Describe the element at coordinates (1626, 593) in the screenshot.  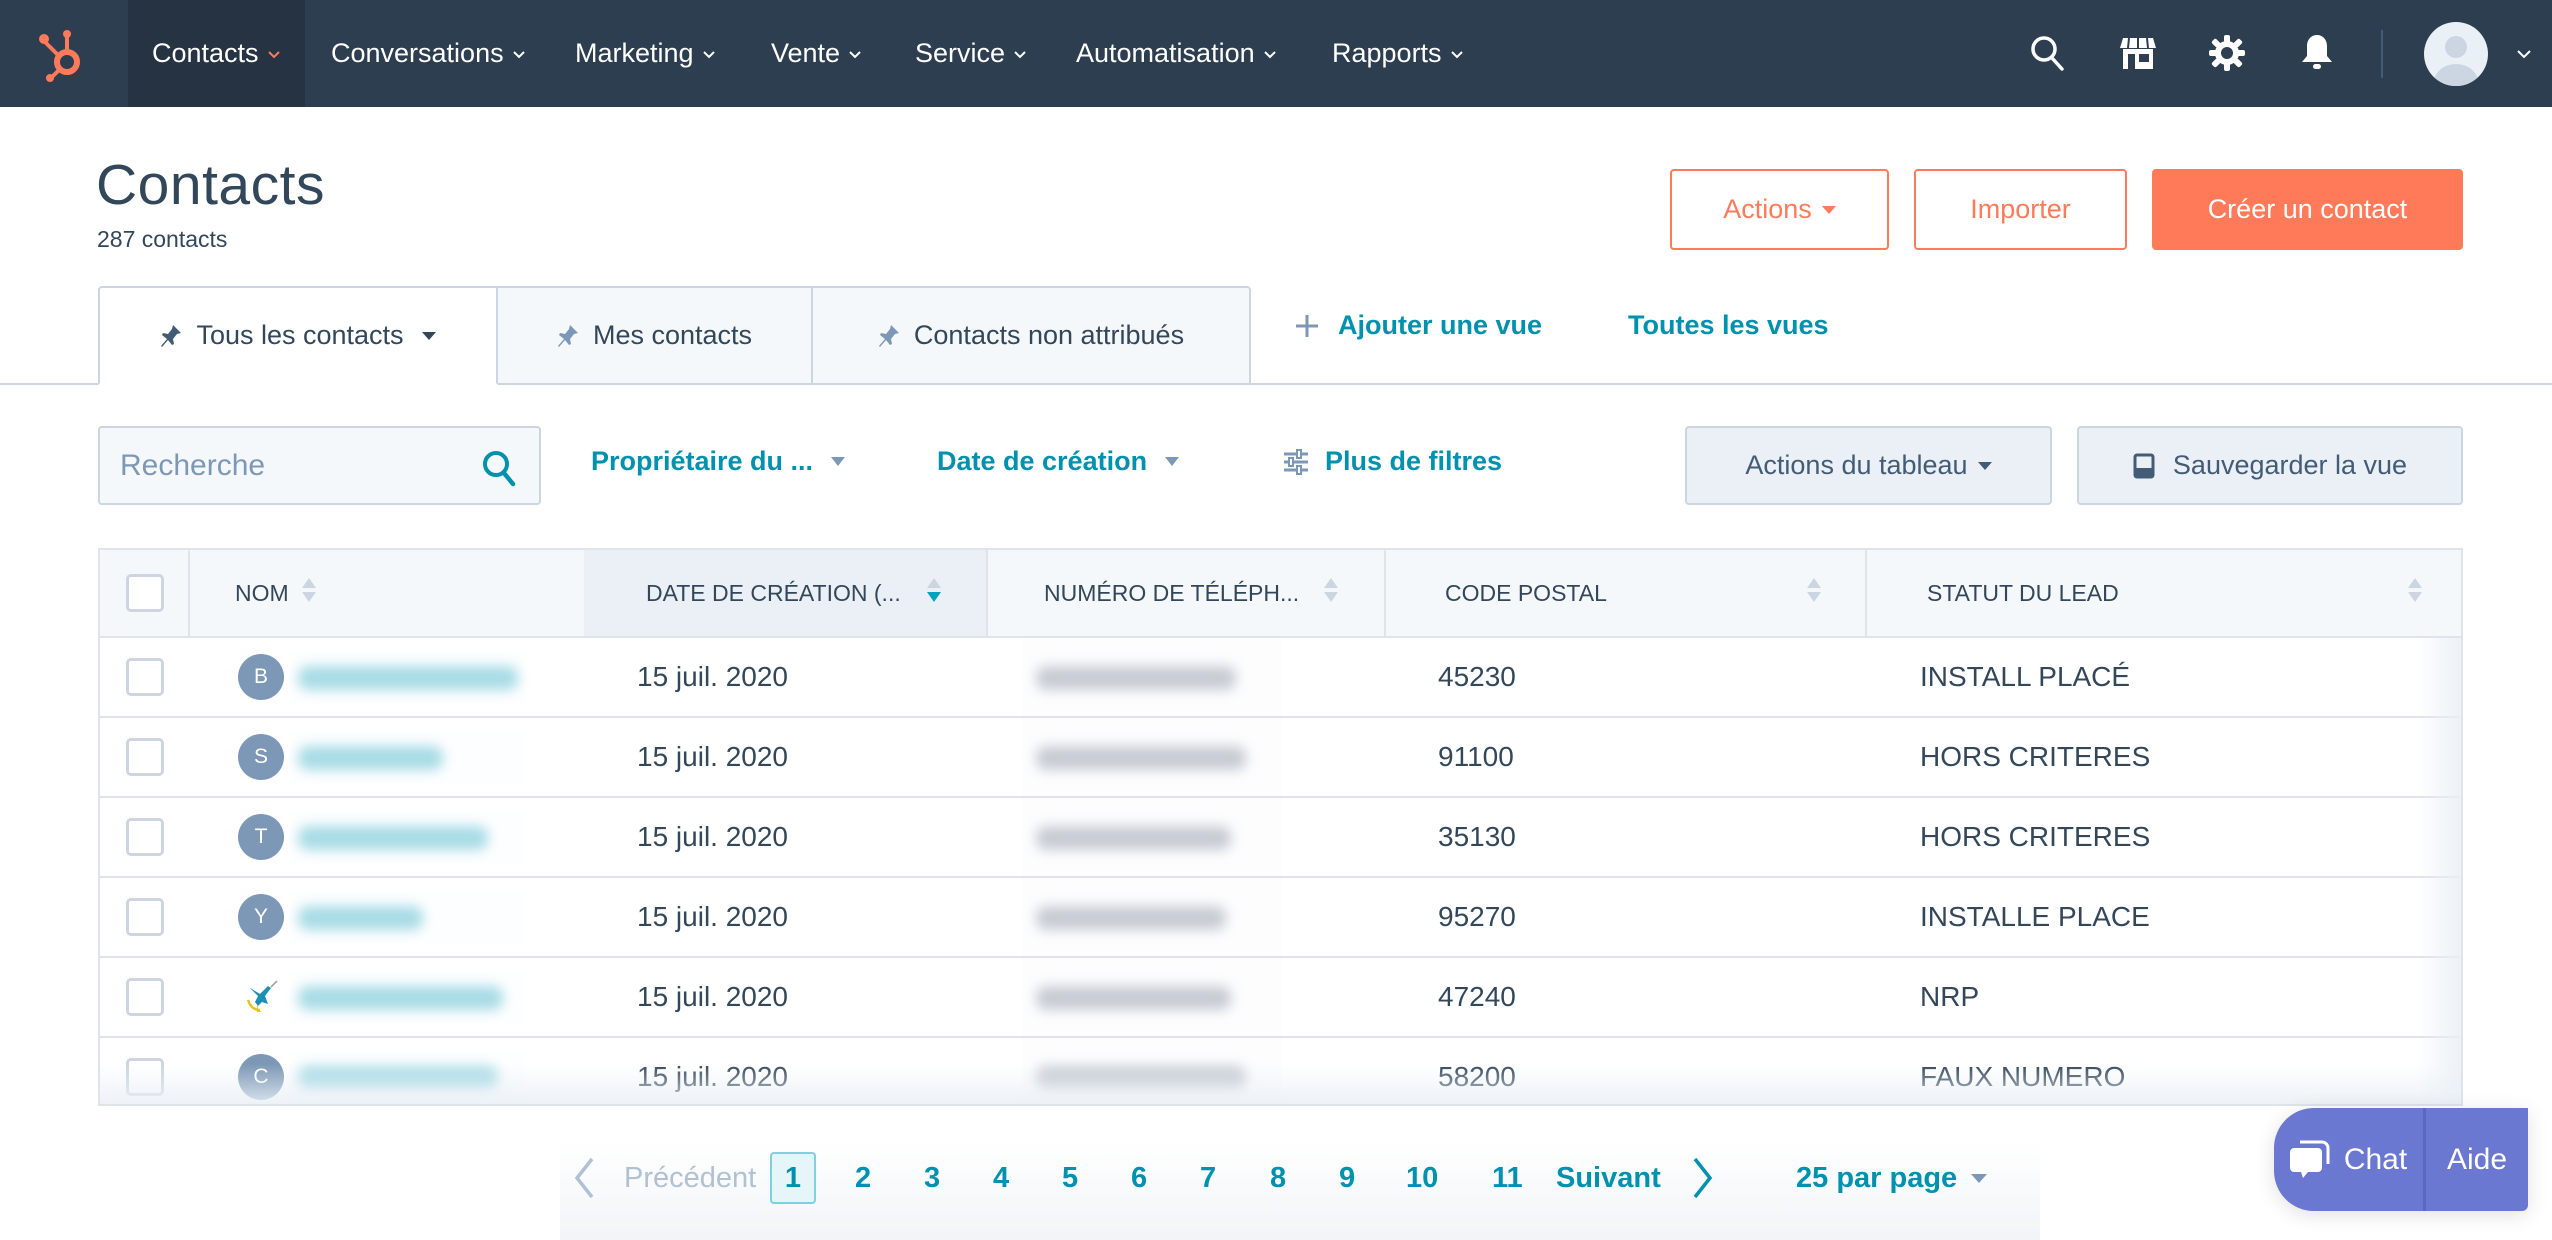
I see `column-header-code-postal: CODE POSTAL` at that location.